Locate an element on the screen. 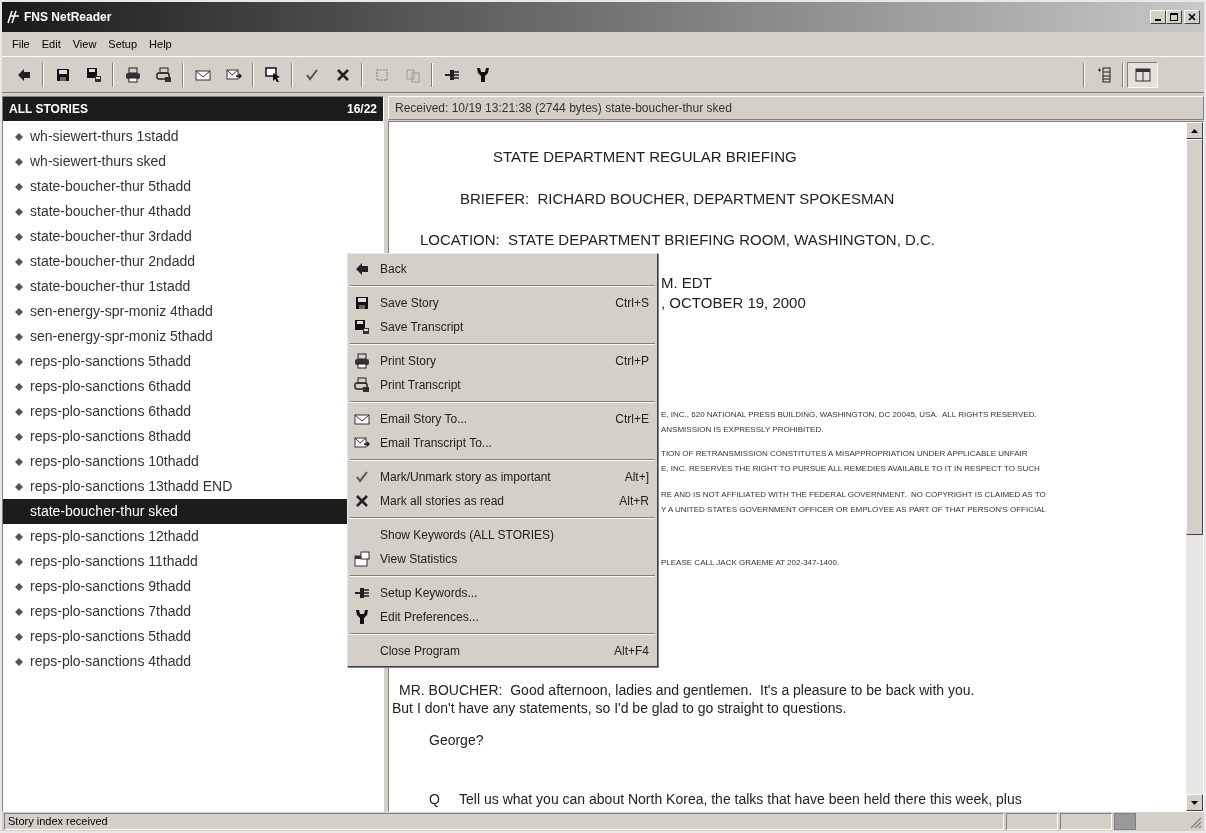 The width and height of the screenshot is (1206, 833). story-info-bar: Received: 10/19 13:21:38 (2744 bytes) state-boucher-thur sked is located at coordinates (796, 108).